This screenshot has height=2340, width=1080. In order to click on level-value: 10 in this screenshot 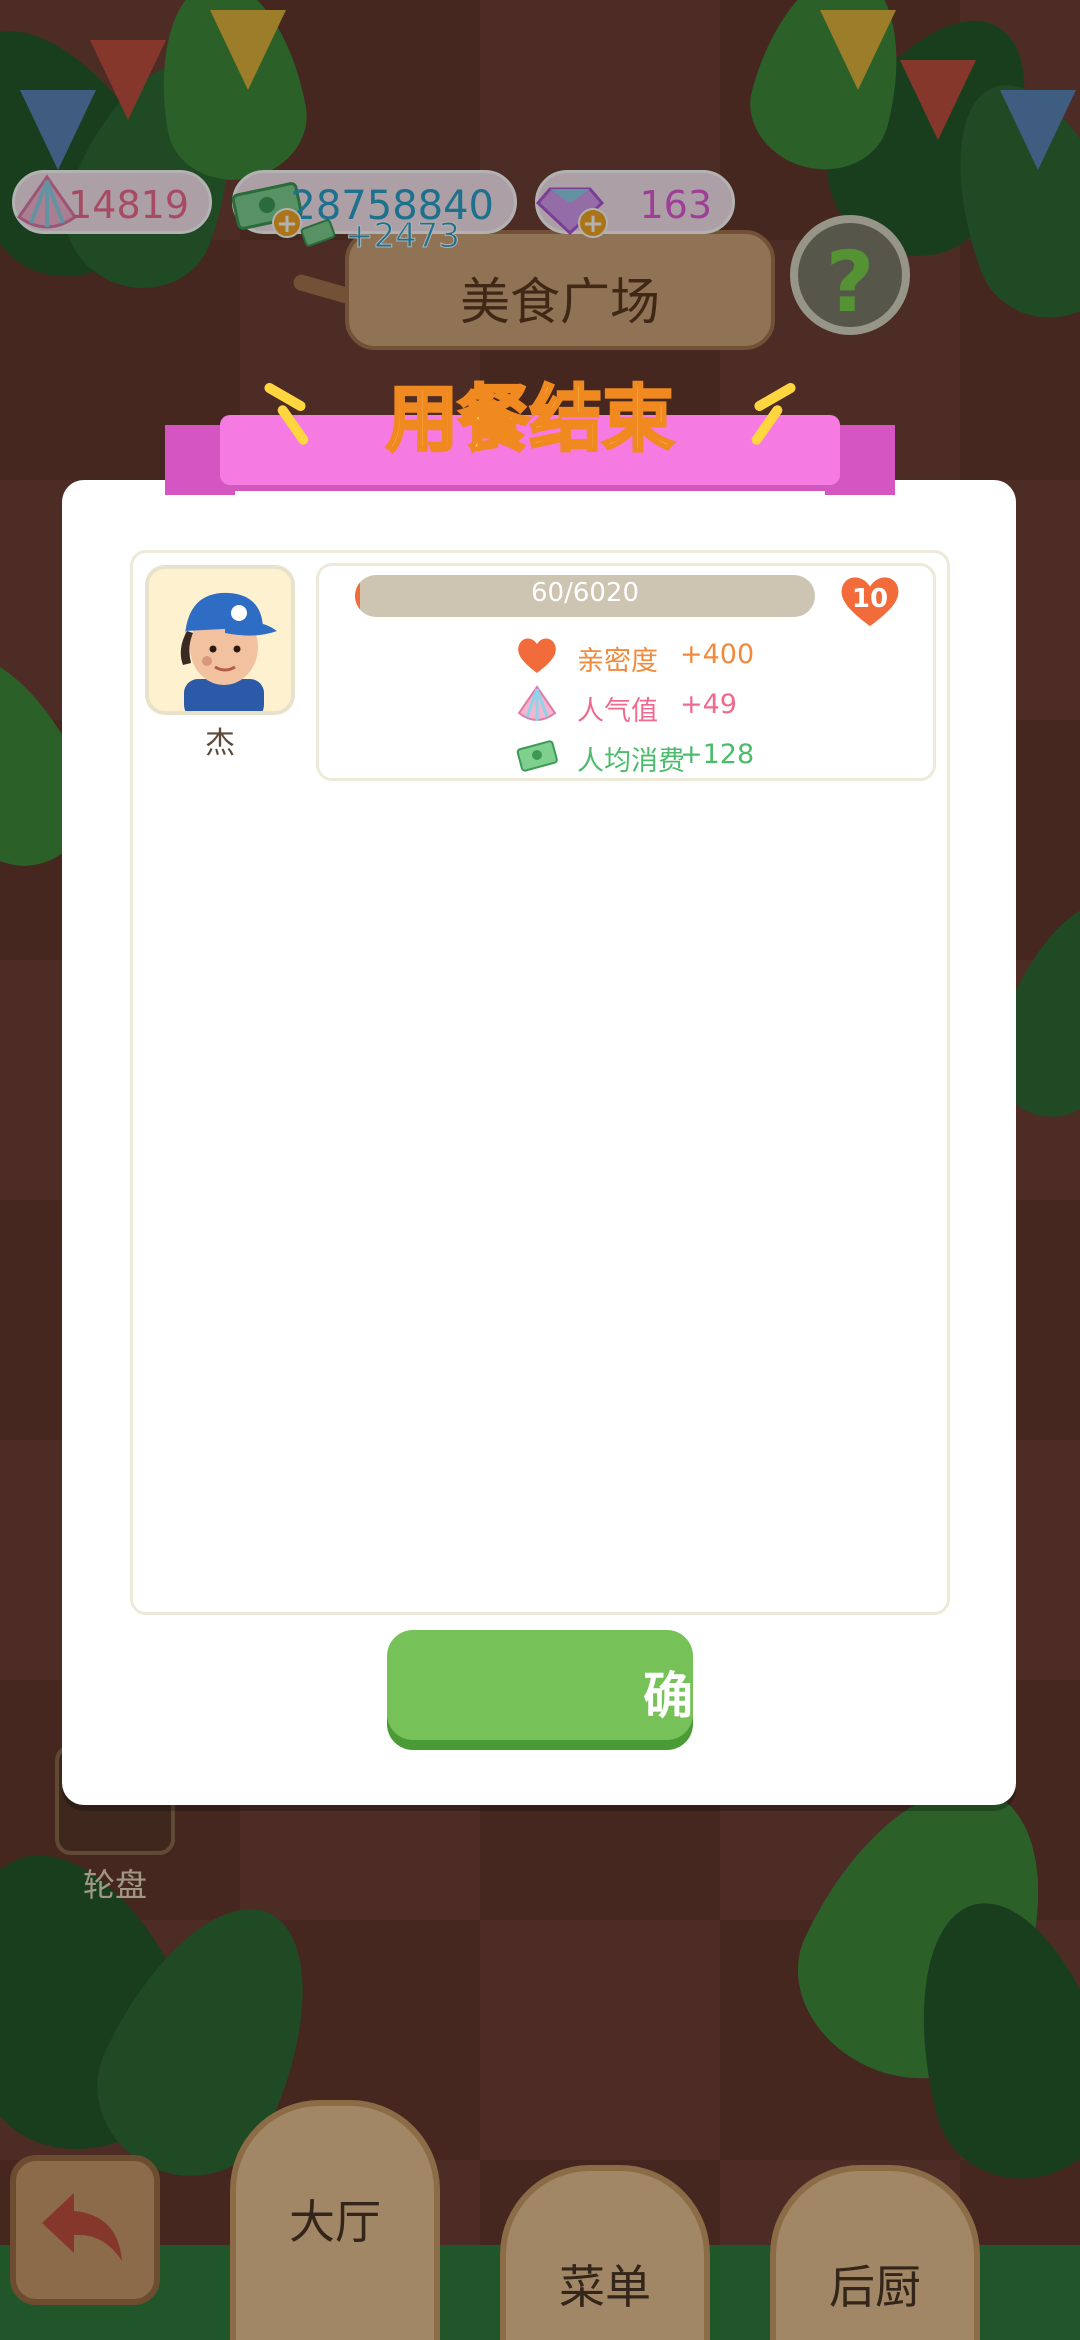, I will do `click(870, 599)`.